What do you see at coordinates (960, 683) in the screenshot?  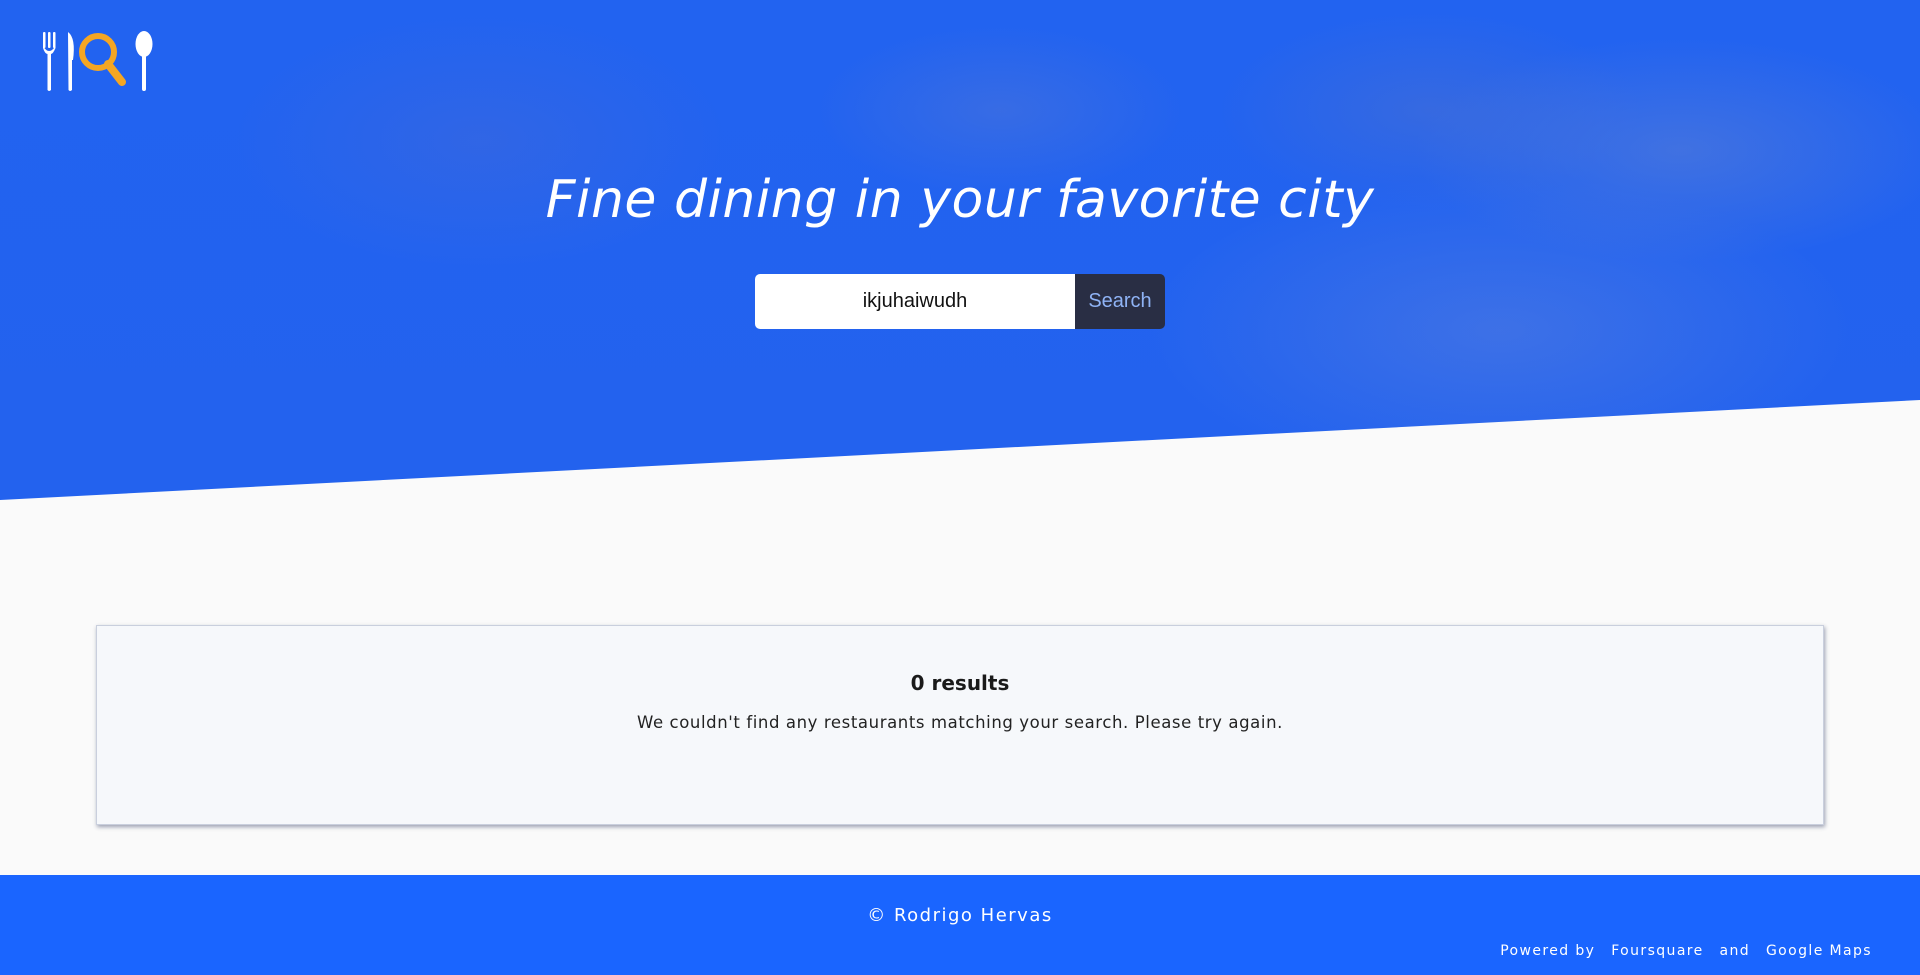 I see `results-count: 0 results` at bounding box center [960, 683].